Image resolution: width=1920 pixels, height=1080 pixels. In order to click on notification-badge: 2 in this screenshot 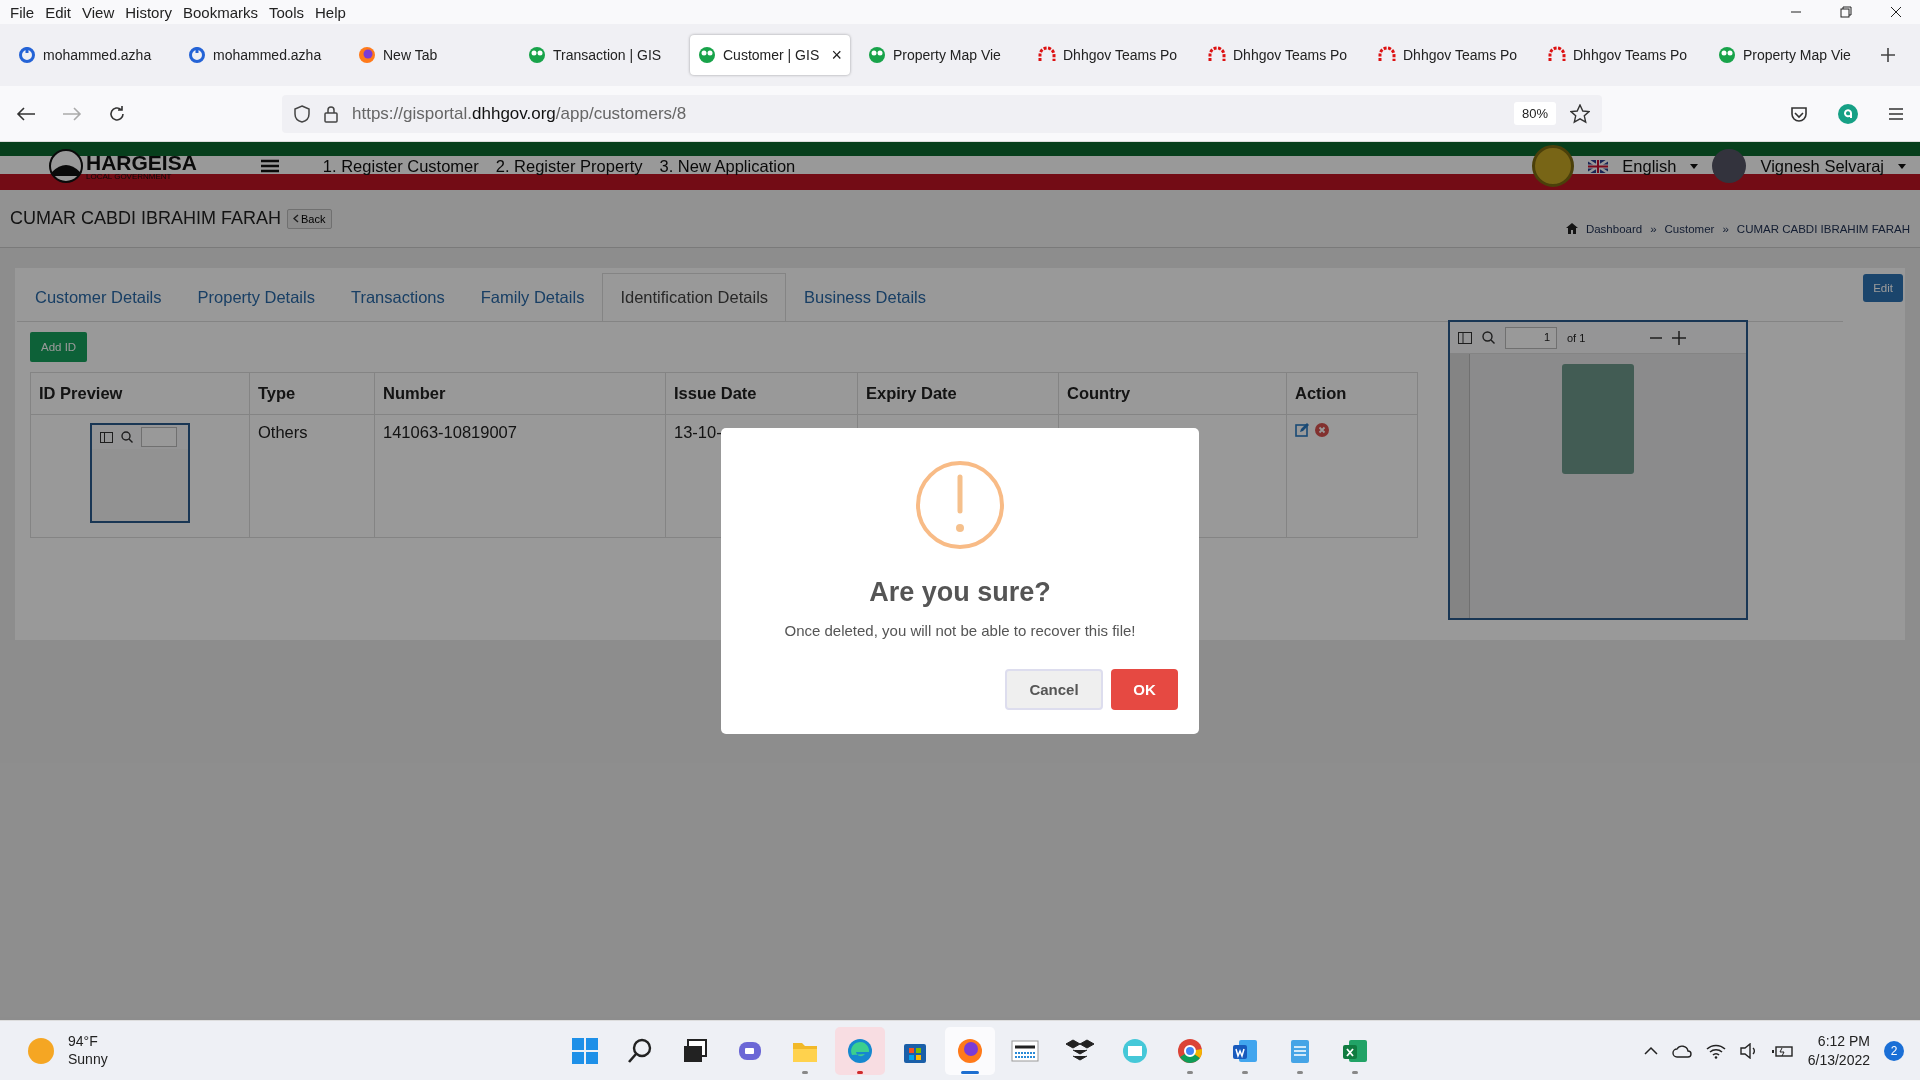, I will do `click(1894, 1050)`.